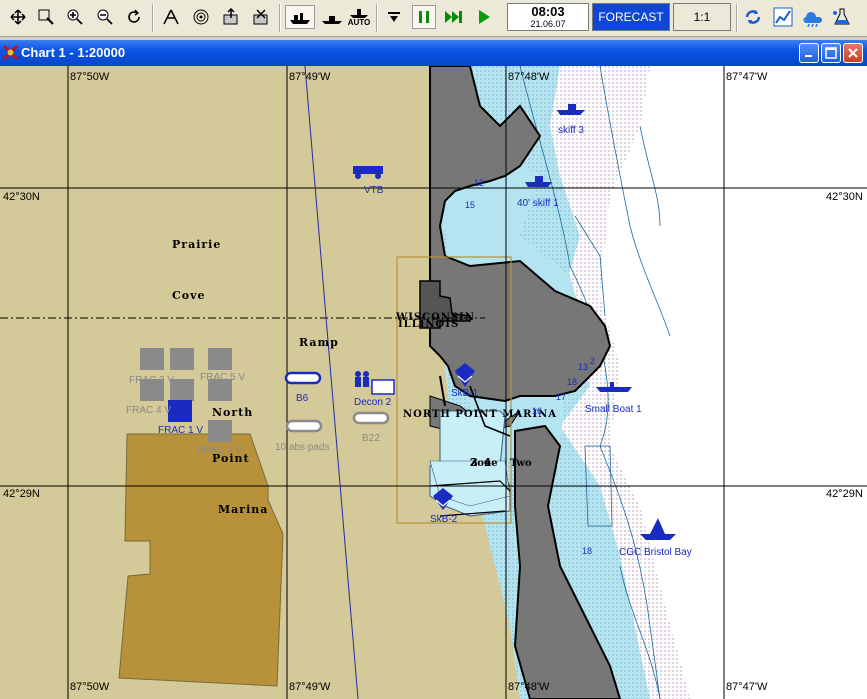 The width and height of the screenshot is (867, 699). What do you see at coordinates (151, 380) in the screenshot?
I see `unit-frac2-label: FRAC 2 V` at bounding box center [151, 380].